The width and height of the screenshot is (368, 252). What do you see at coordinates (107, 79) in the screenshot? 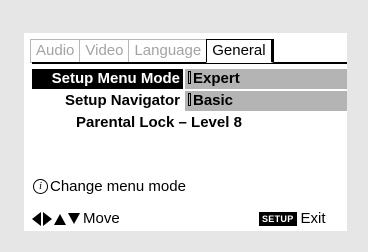
I see `menu-item-setup-menu-mode: Setup Menu Mode` at bounding box center [107, 79].